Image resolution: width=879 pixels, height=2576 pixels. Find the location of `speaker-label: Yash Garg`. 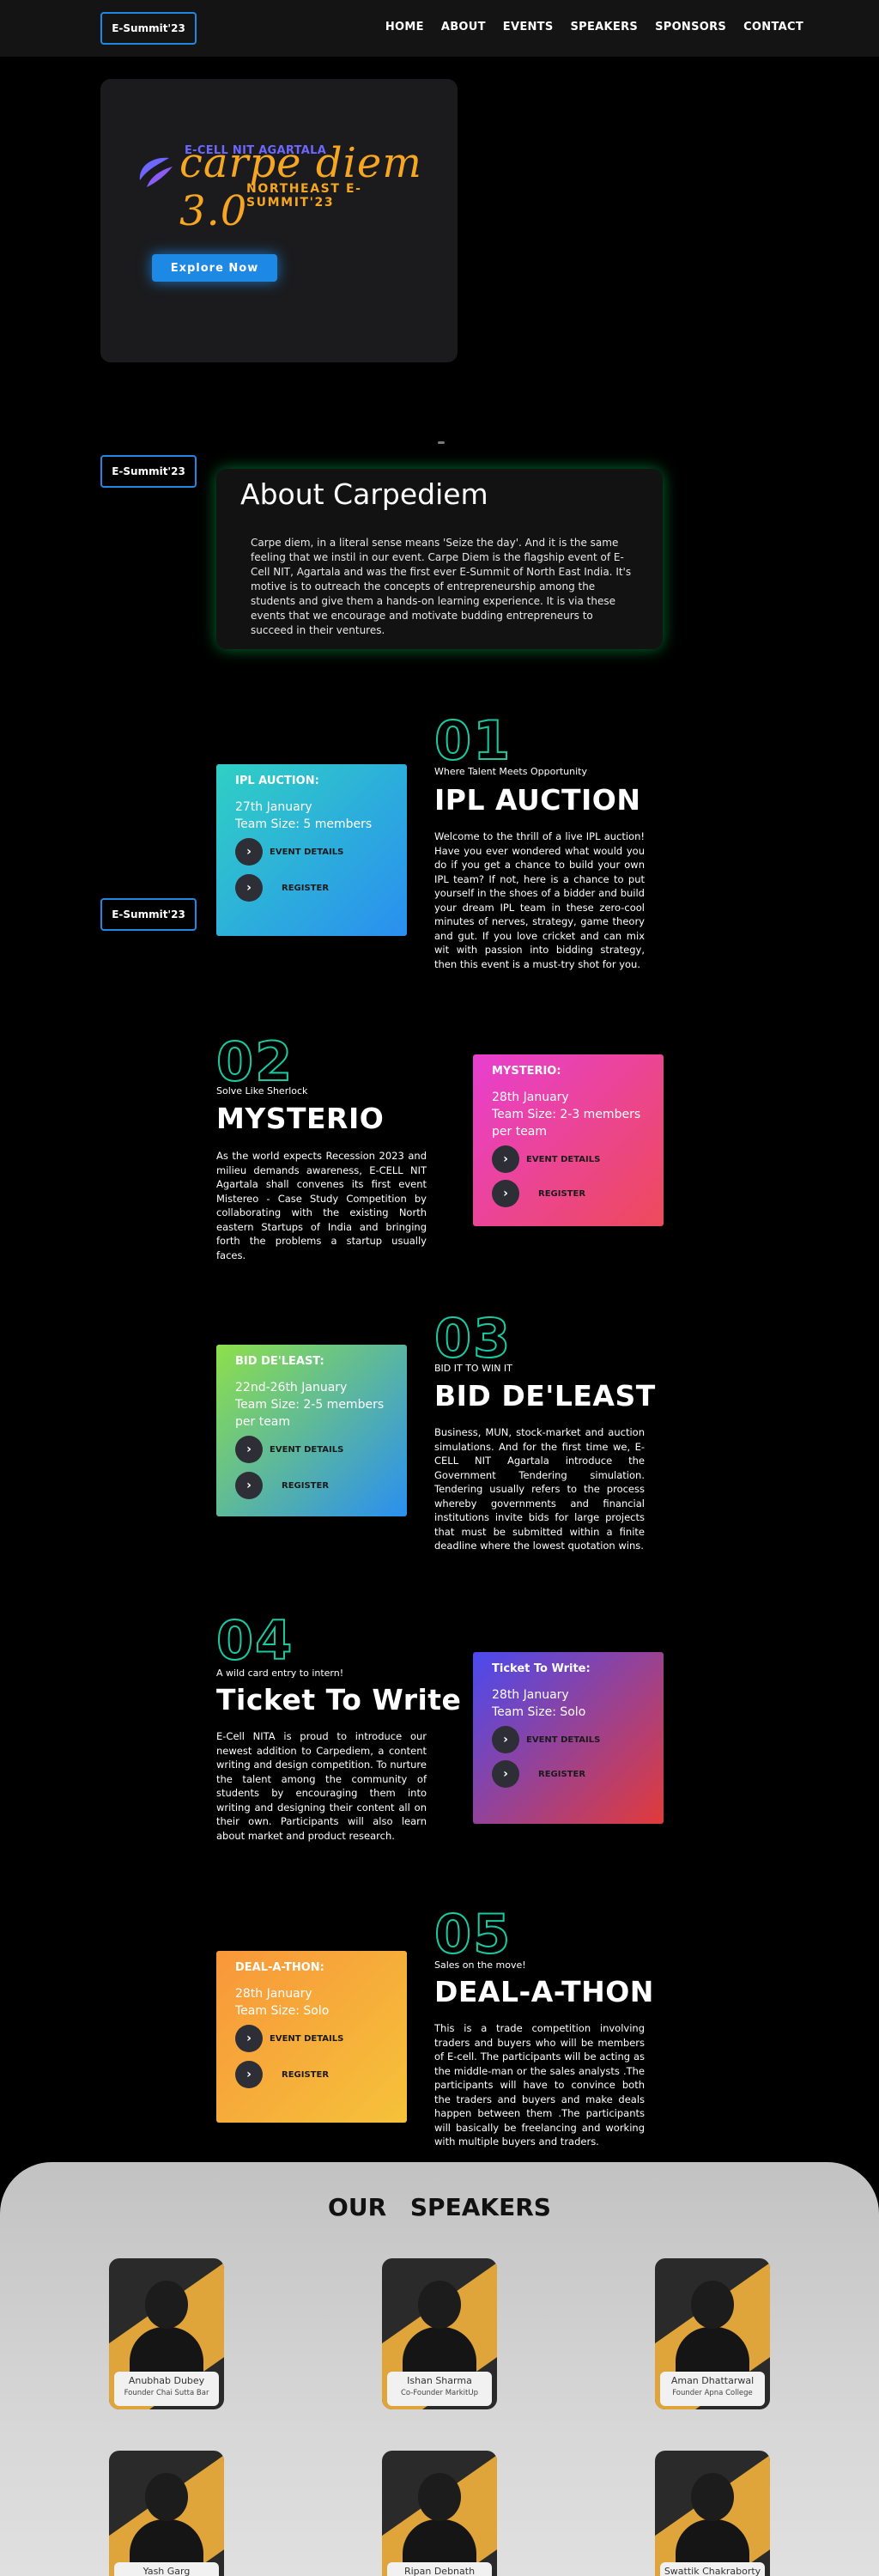

speaker-label: Yash Garg is located at coordinates (166, 2569).